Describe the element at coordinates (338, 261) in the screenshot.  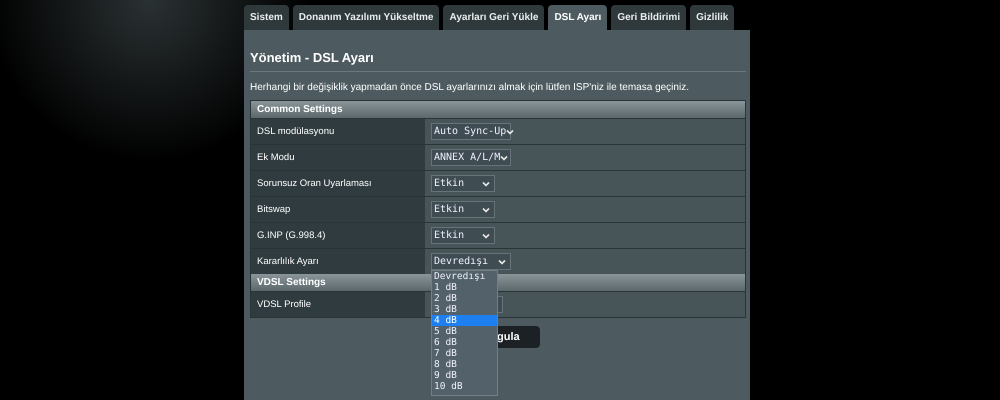
I see `setting-label: Kararlılık Ayarı` at that location.